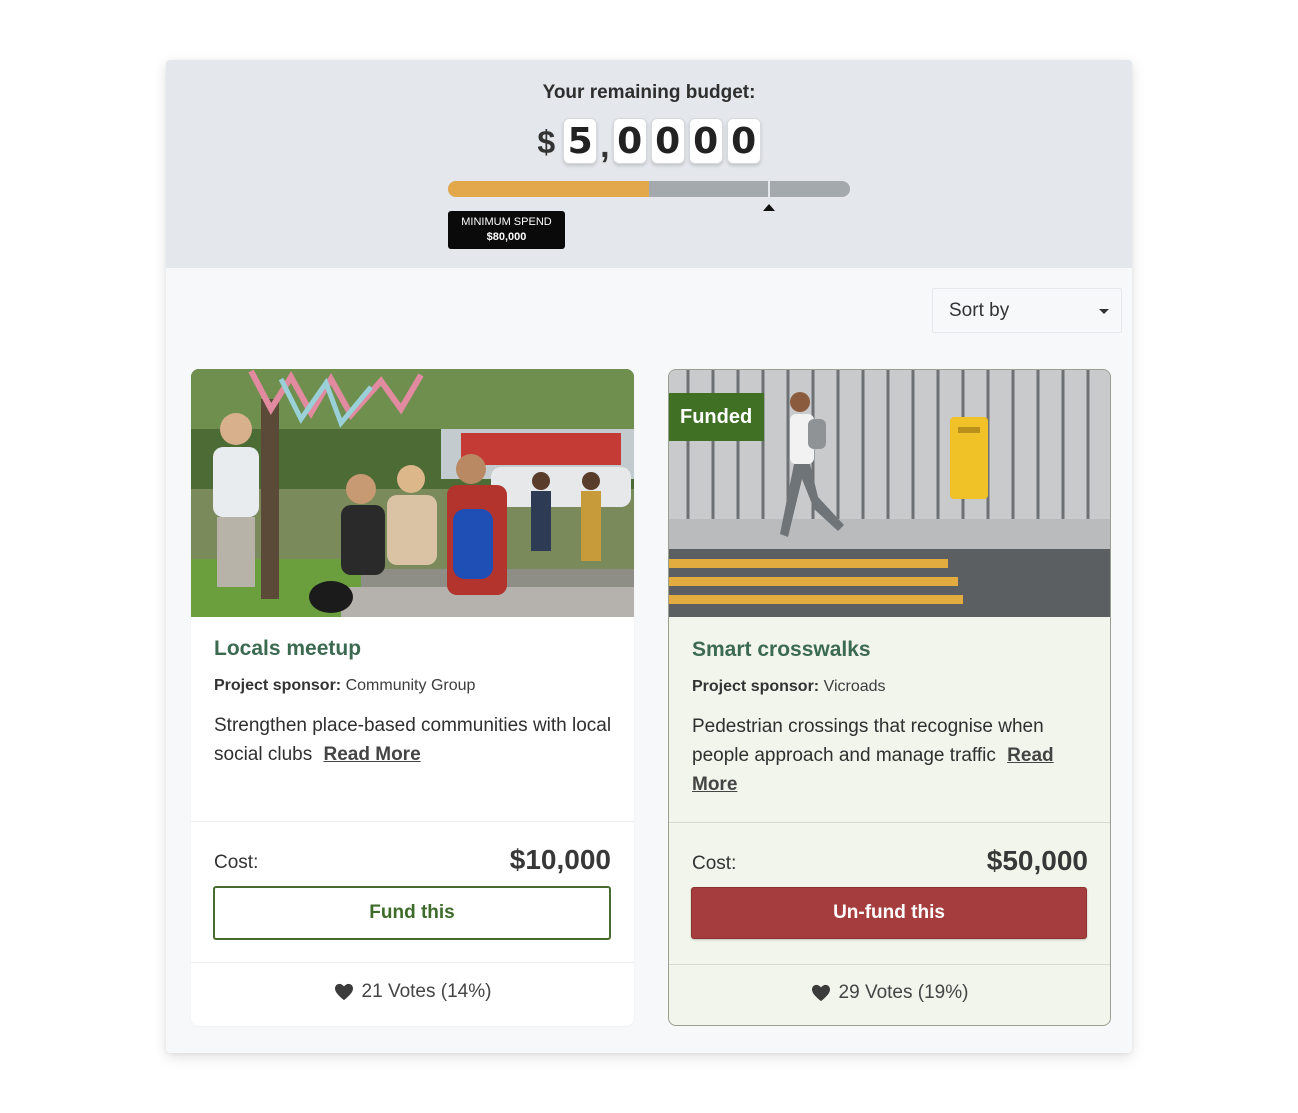 Image resolution: width=1298 pixels, height=1113 pixels. What do you see at coordinates (426, 991) in the screenshot?
I see `votes-count: 21 Votes (14%)` at bounding box center [426, 991].